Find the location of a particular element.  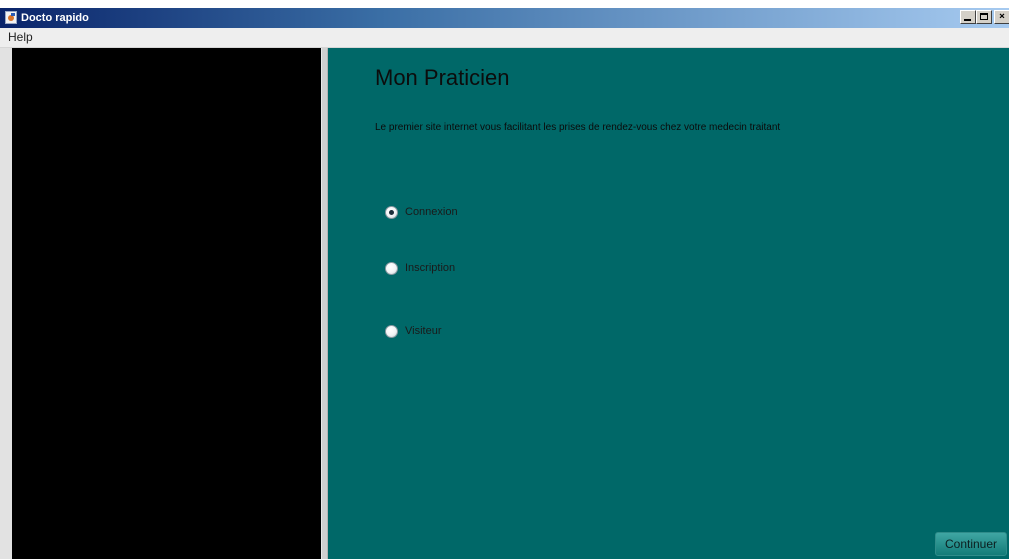

maximize-icon is located at coordinates (984, 16).